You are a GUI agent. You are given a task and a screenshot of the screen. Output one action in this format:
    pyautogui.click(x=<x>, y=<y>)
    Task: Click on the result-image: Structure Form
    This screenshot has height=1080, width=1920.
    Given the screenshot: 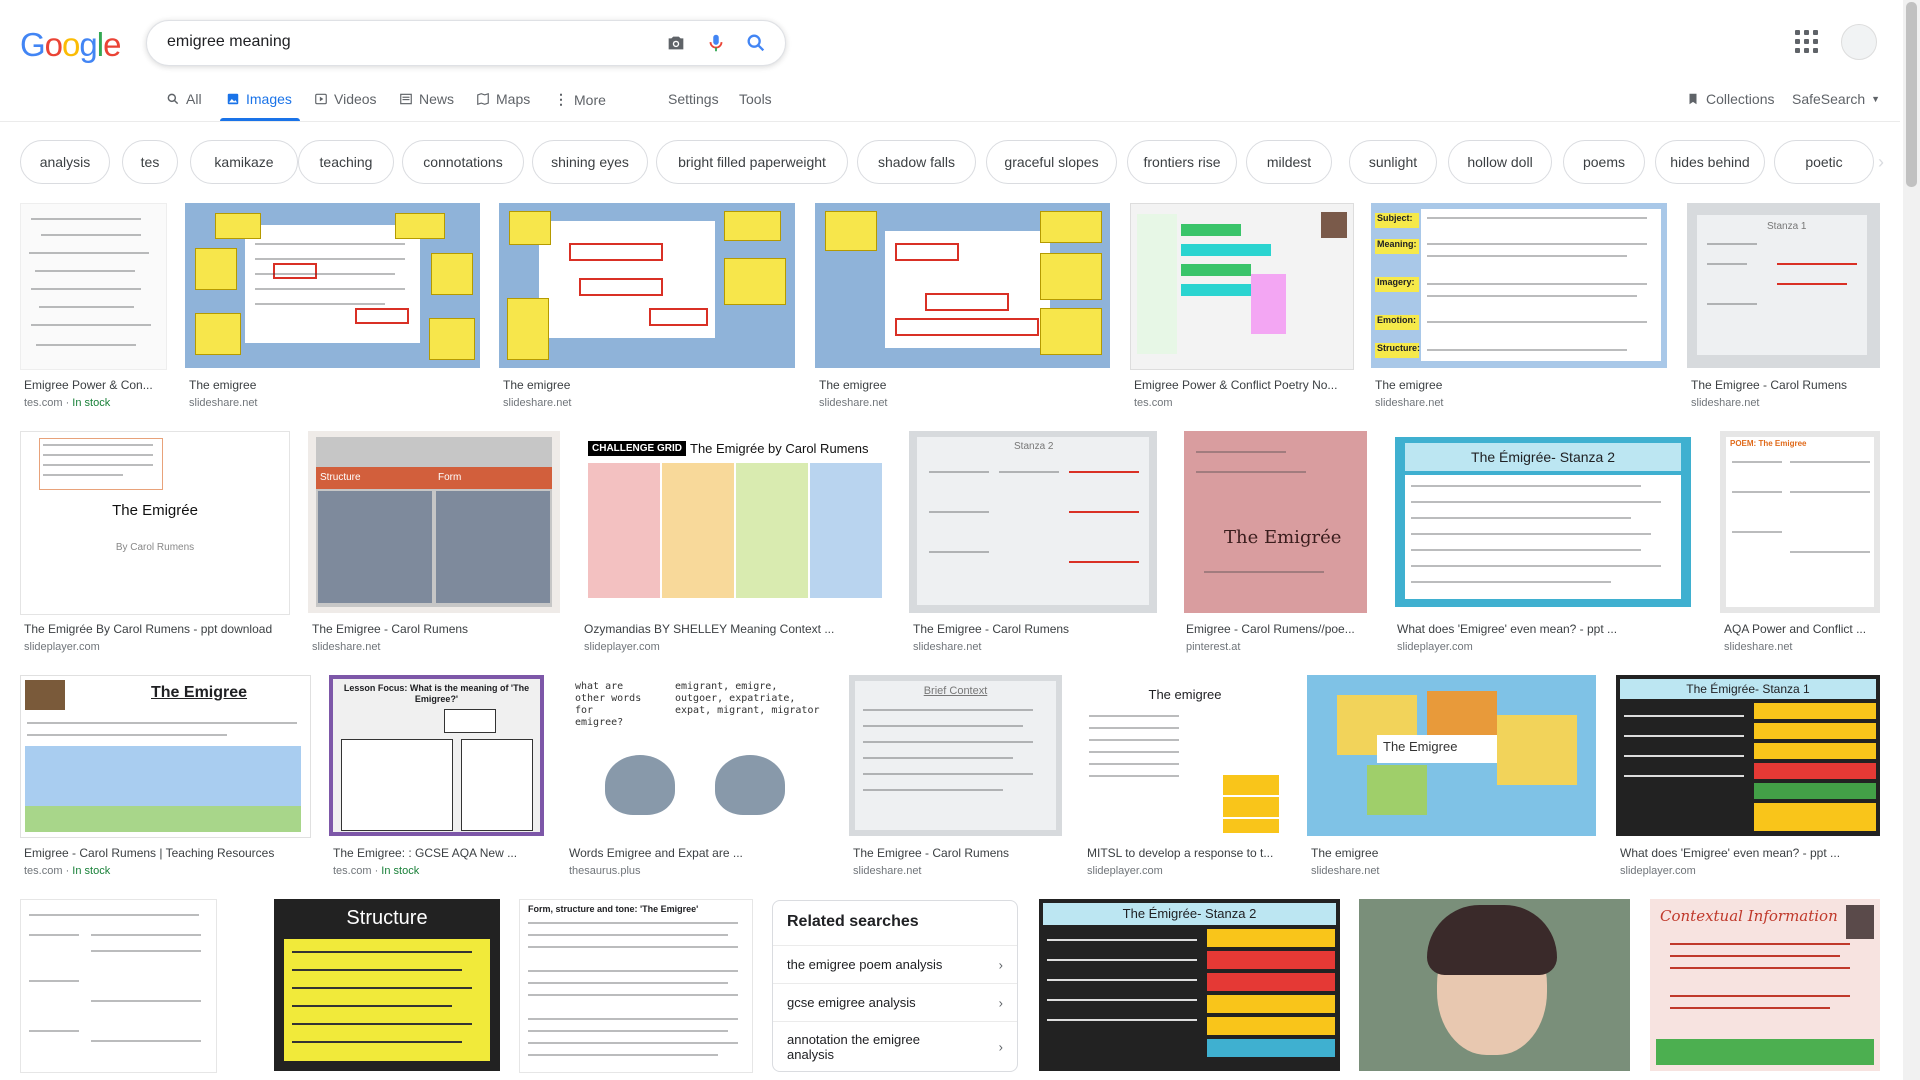 What is the action you would take?
    pyautogui.click(x=434, y=522)
    